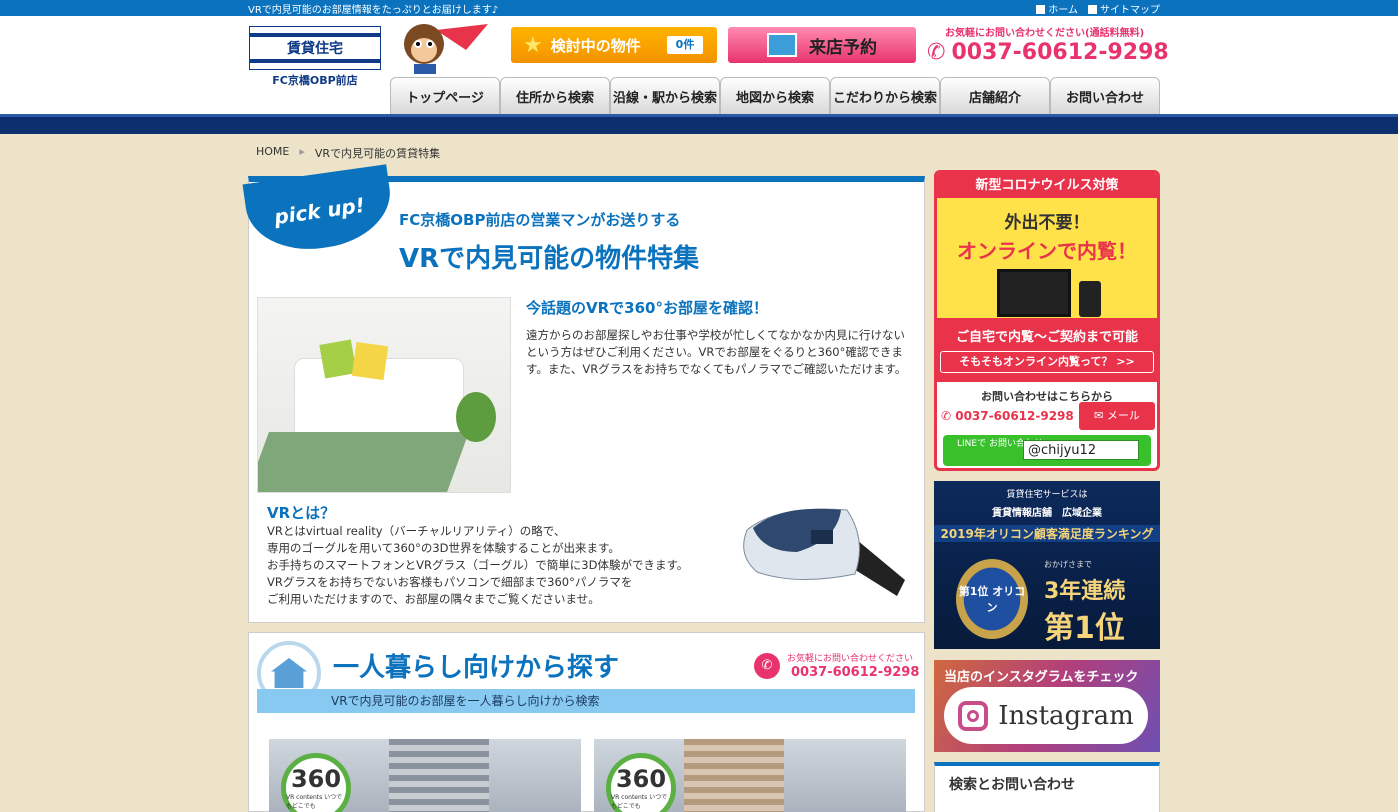 The image size is (1398, 812). I want to click on top-links: ホーム サイトマップ, so click(1098, 8).